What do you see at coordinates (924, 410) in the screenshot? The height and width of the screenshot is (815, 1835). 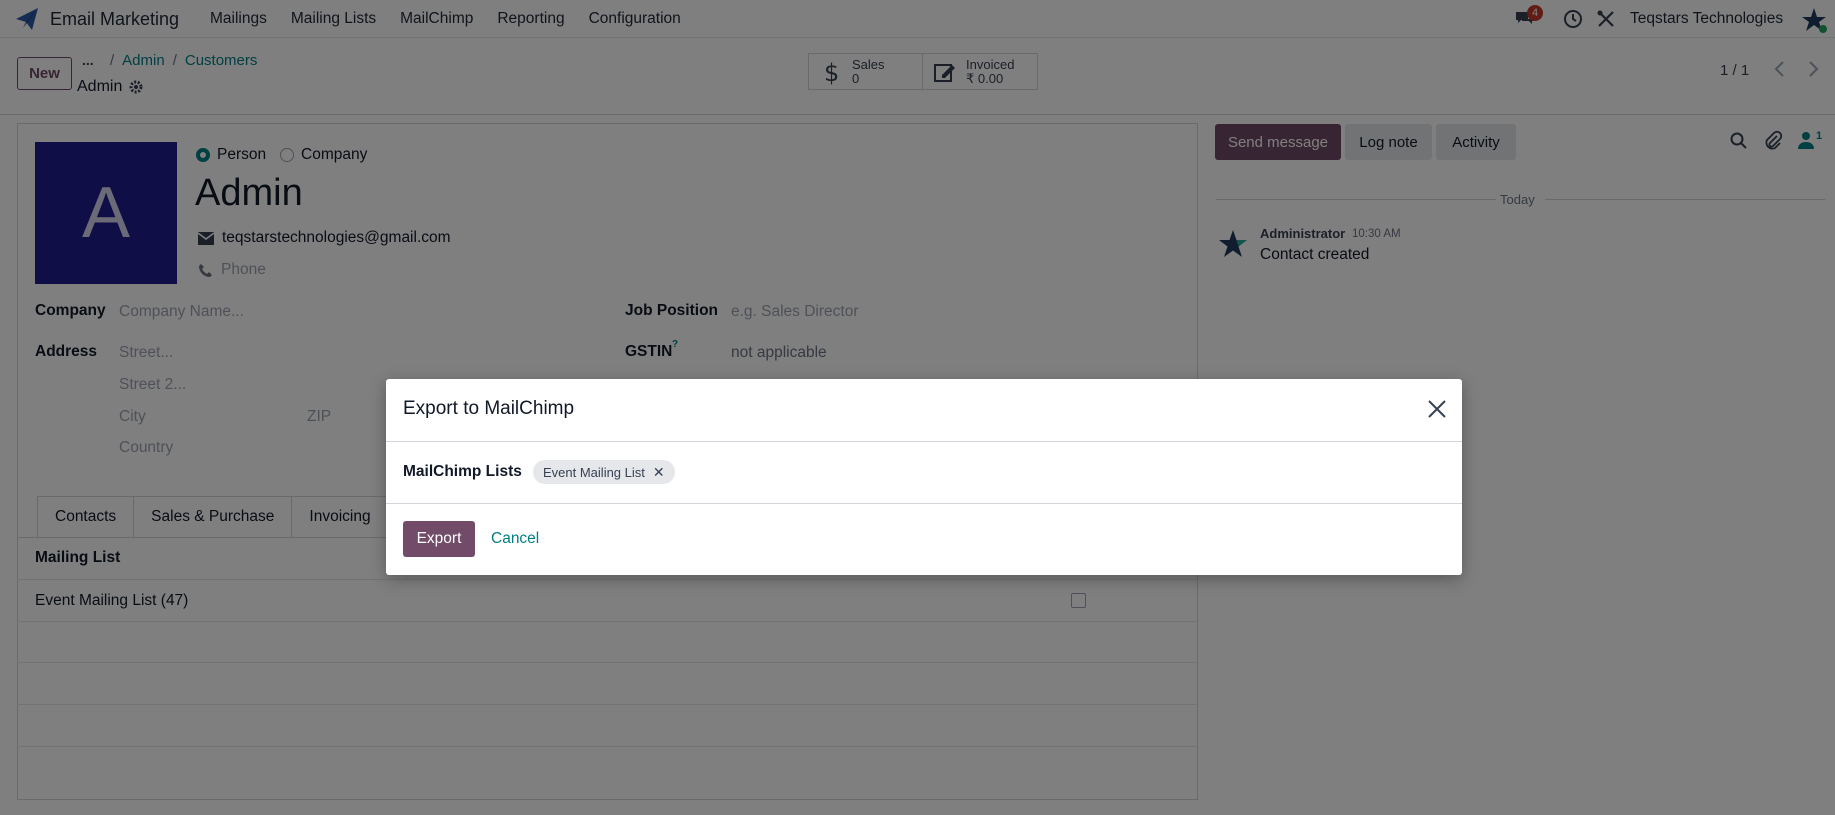 I see `dialog-header: Export to MailChimp` at bounding box center [924, 410].